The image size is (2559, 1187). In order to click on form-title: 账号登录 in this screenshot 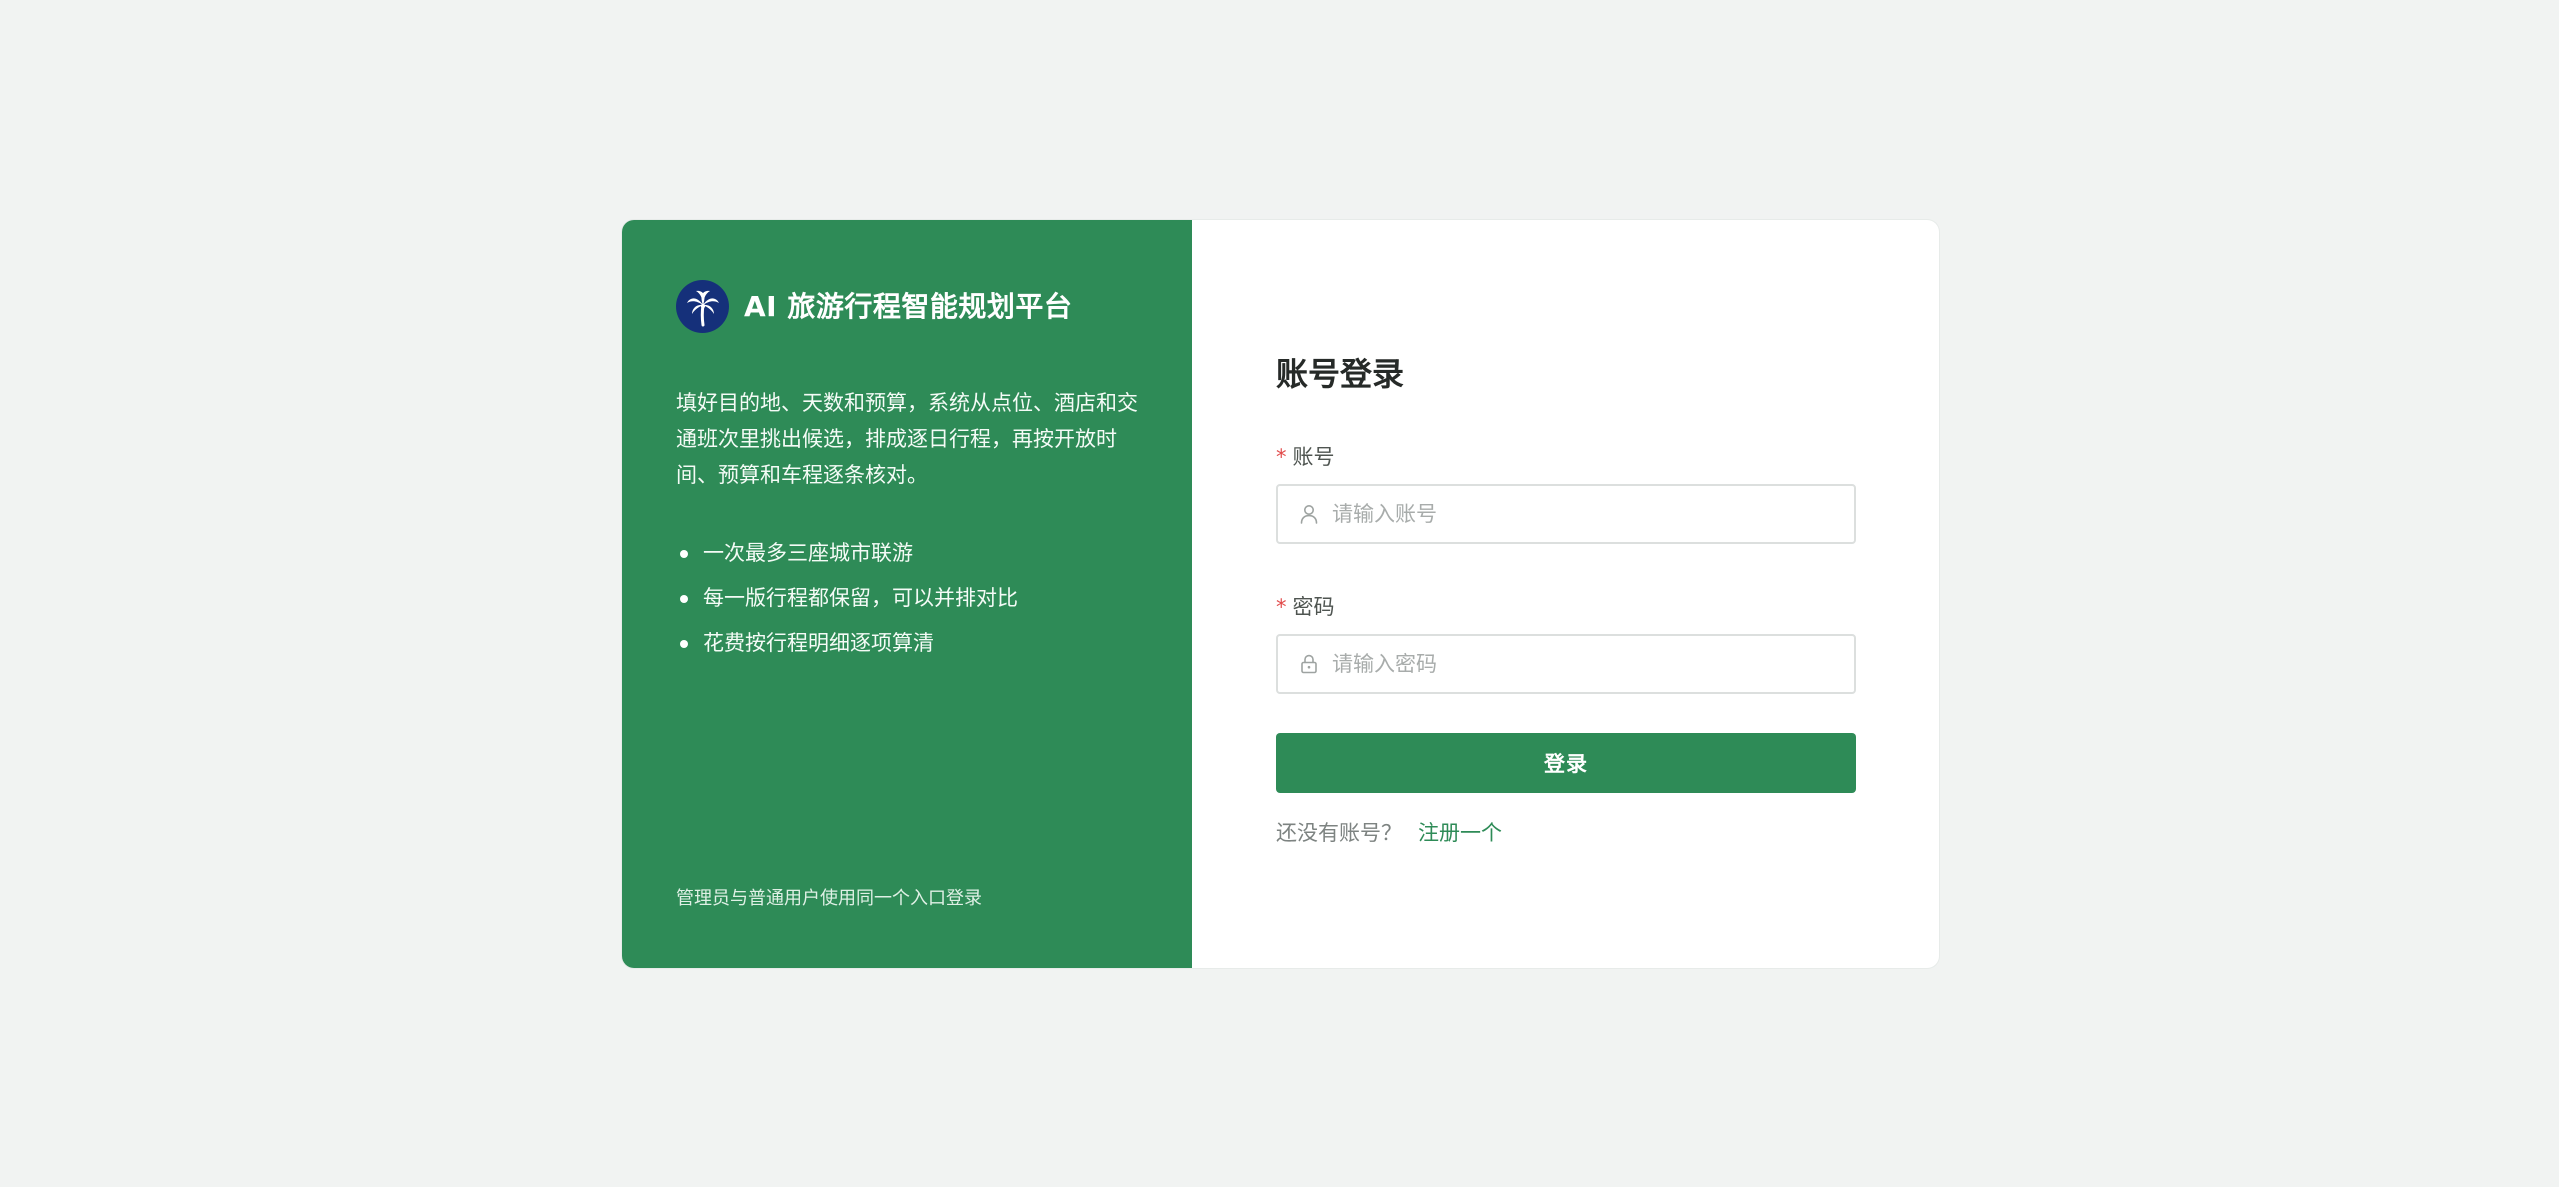, I will do `click(1340, 374)`.